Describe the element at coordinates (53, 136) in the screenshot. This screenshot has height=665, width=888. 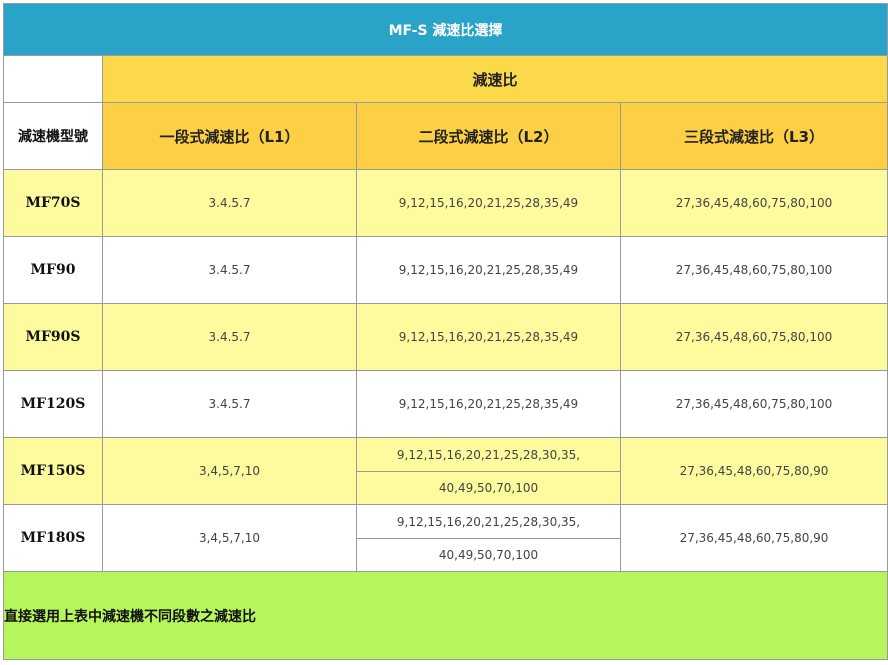
I see `model-column-header: 減速機型號` at that location.